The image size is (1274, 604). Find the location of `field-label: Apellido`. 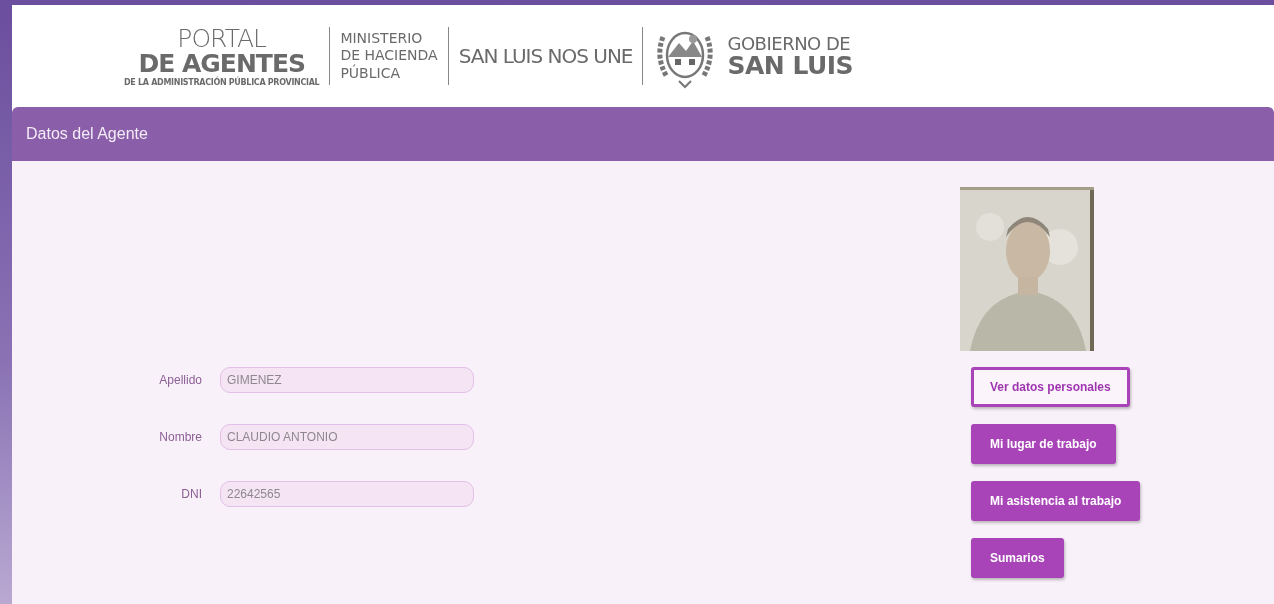

field-label: Apellido is located at coordinates (180, 380).